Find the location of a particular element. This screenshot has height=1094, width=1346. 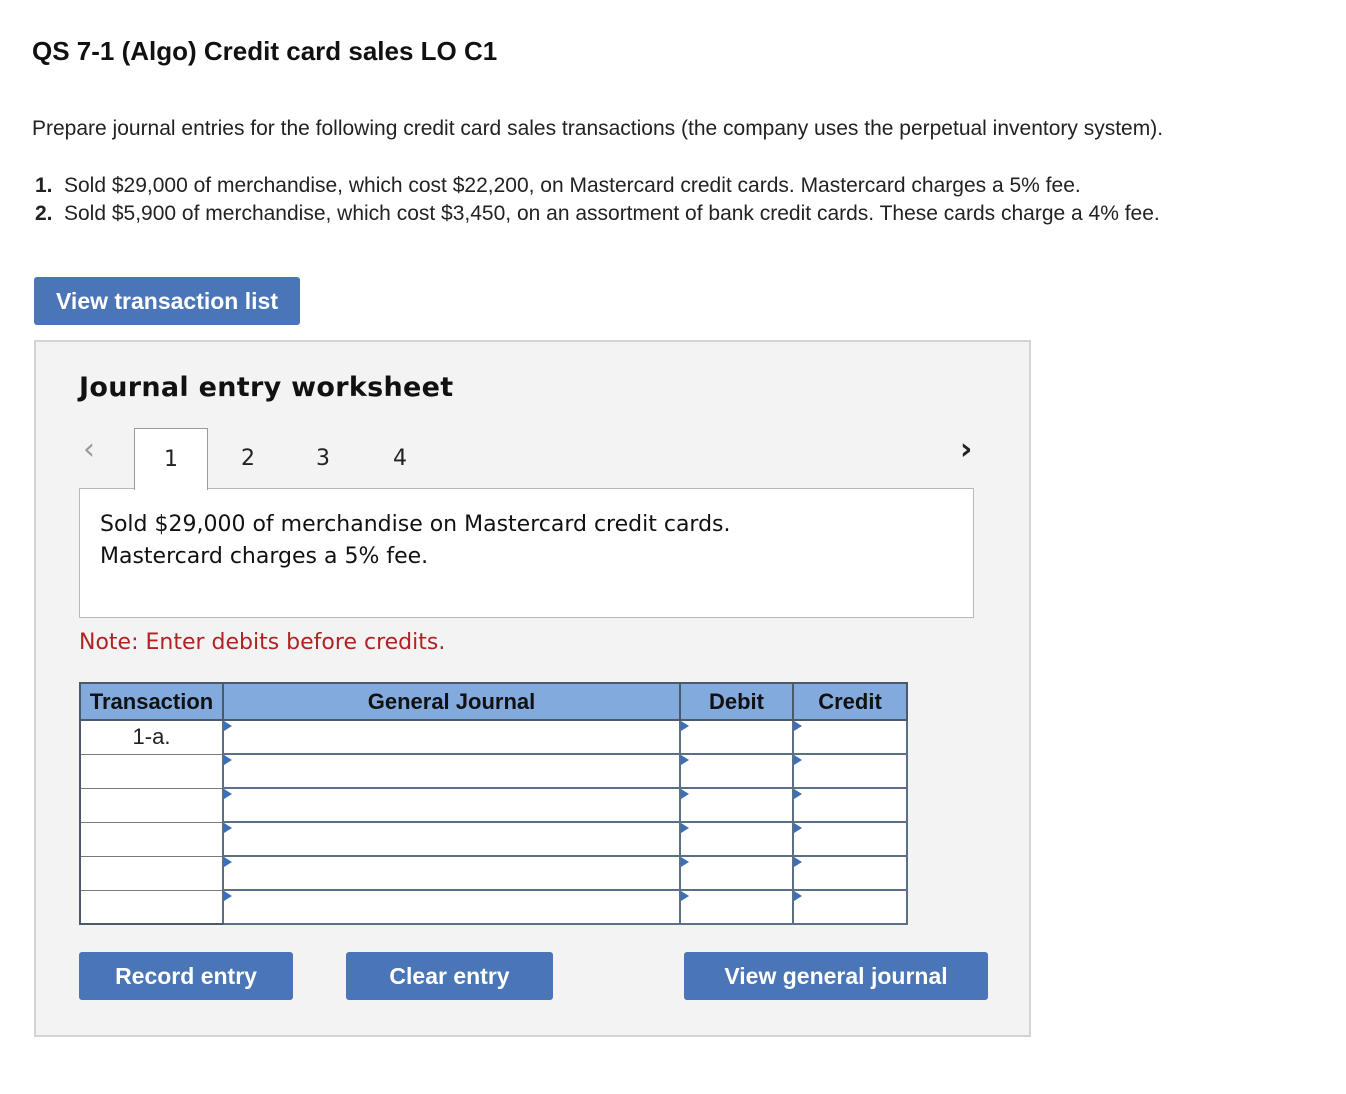

table-row: 1-a. is located at coordinates (493, 737).